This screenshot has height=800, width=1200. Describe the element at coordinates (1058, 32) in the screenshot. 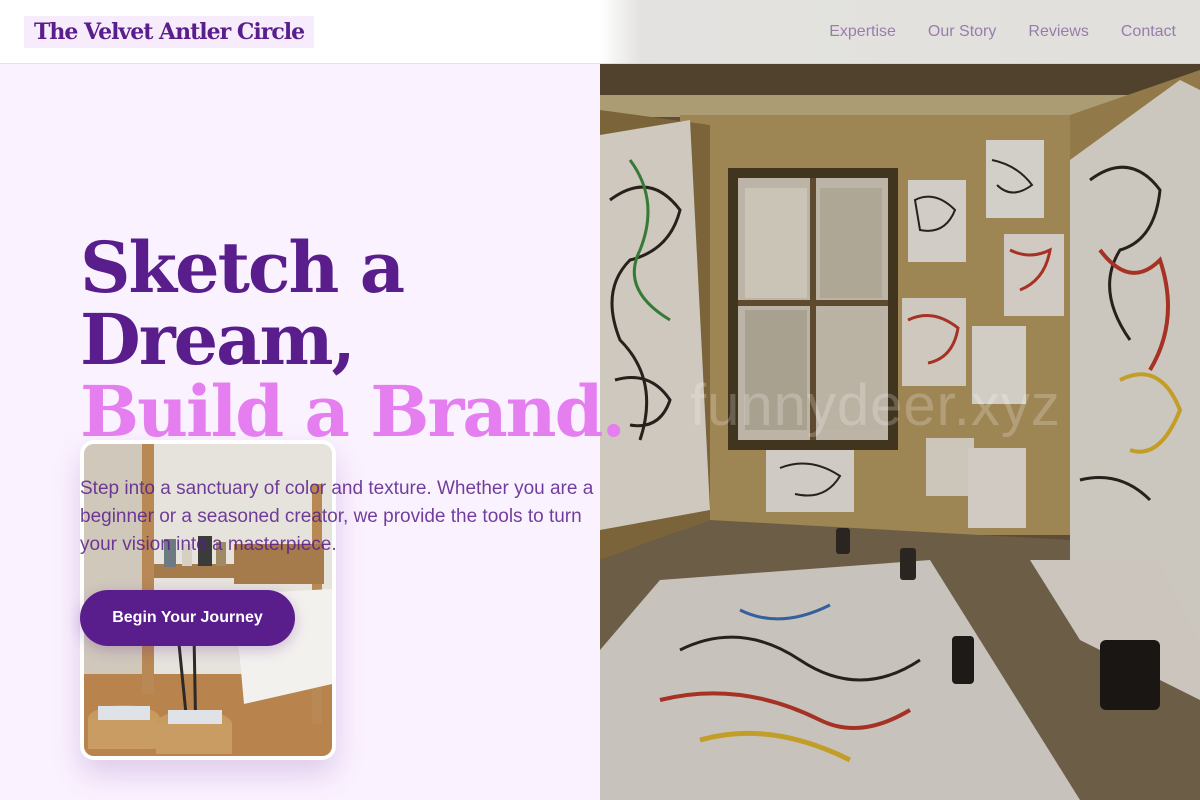

I see `nav-link-reviews: Reviews` at that location.